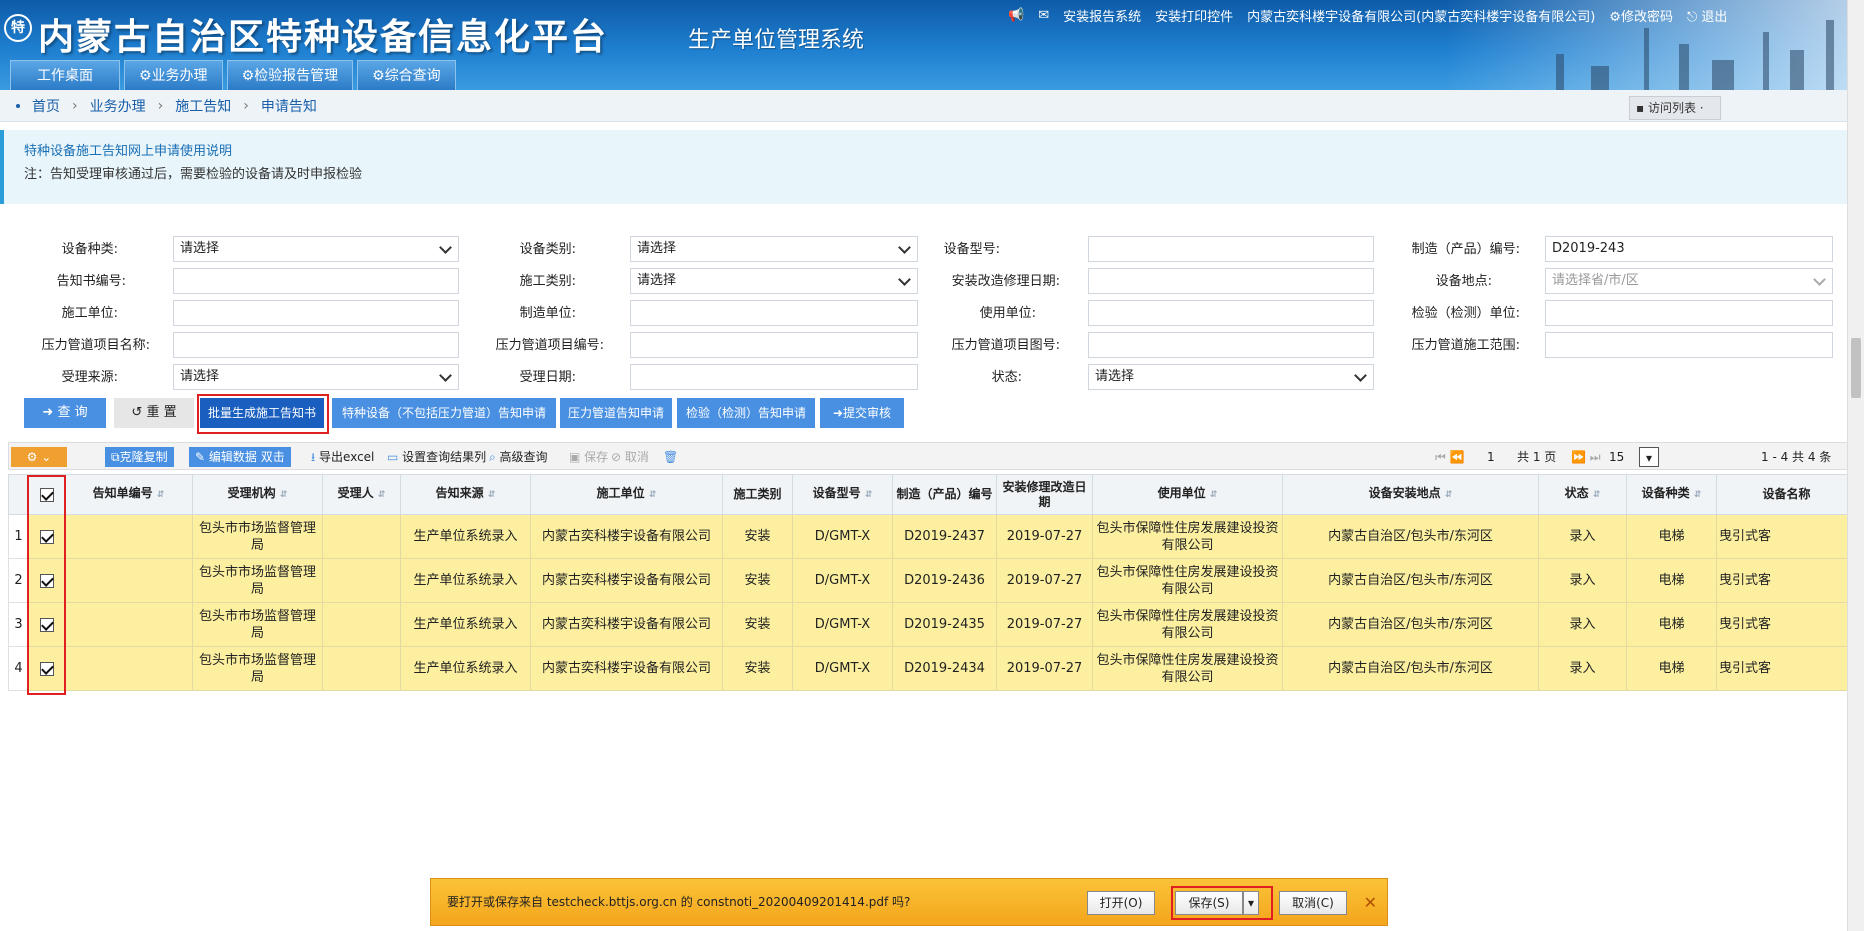 Image resolution: width=1864 pixels, height=931 pixels. What do you see at coordinates (240, 457) in the screenshot?
I see `edit-button: ✎ 编辑数据 双击` at bounding box center [240, 457].